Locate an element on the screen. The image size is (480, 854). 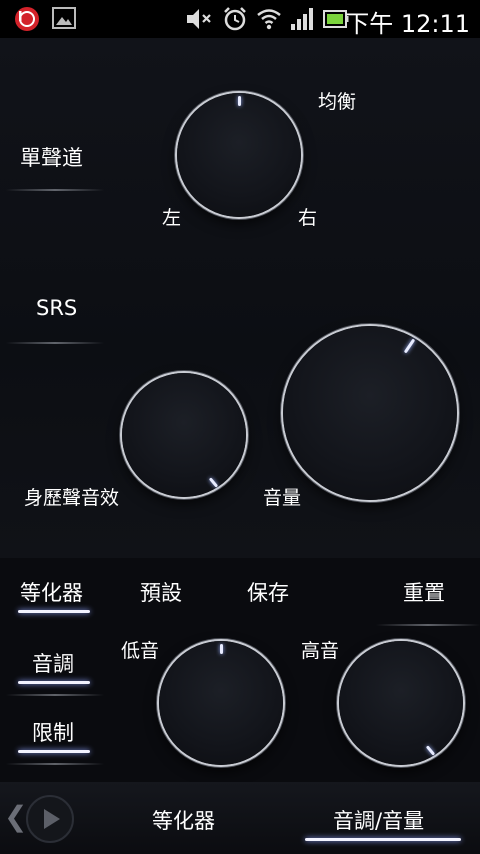
mono-toggle: 單聲道 is located at coordinates (51, 157).